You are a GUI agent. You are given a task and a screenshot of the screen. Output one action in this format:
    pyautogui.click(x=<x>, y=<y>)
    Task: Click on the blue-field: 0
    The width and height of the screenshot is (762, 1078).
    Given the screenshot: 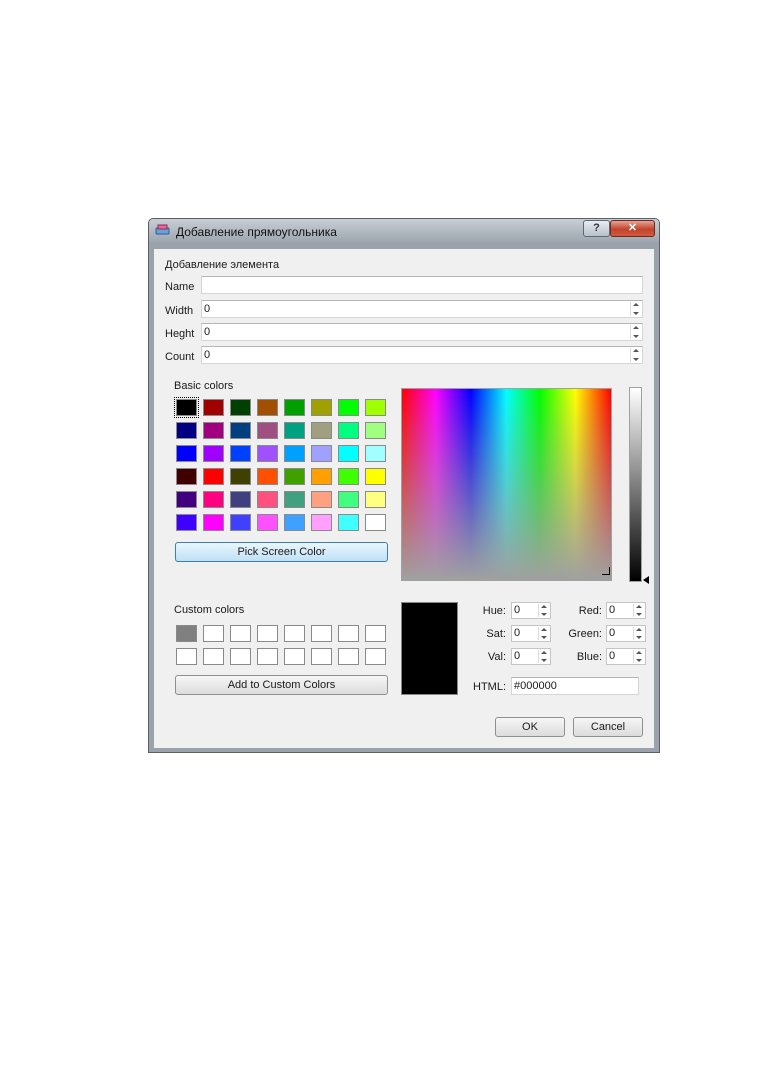 What is the action you would take?
    pyautogui.click(x=626, y=656)
    